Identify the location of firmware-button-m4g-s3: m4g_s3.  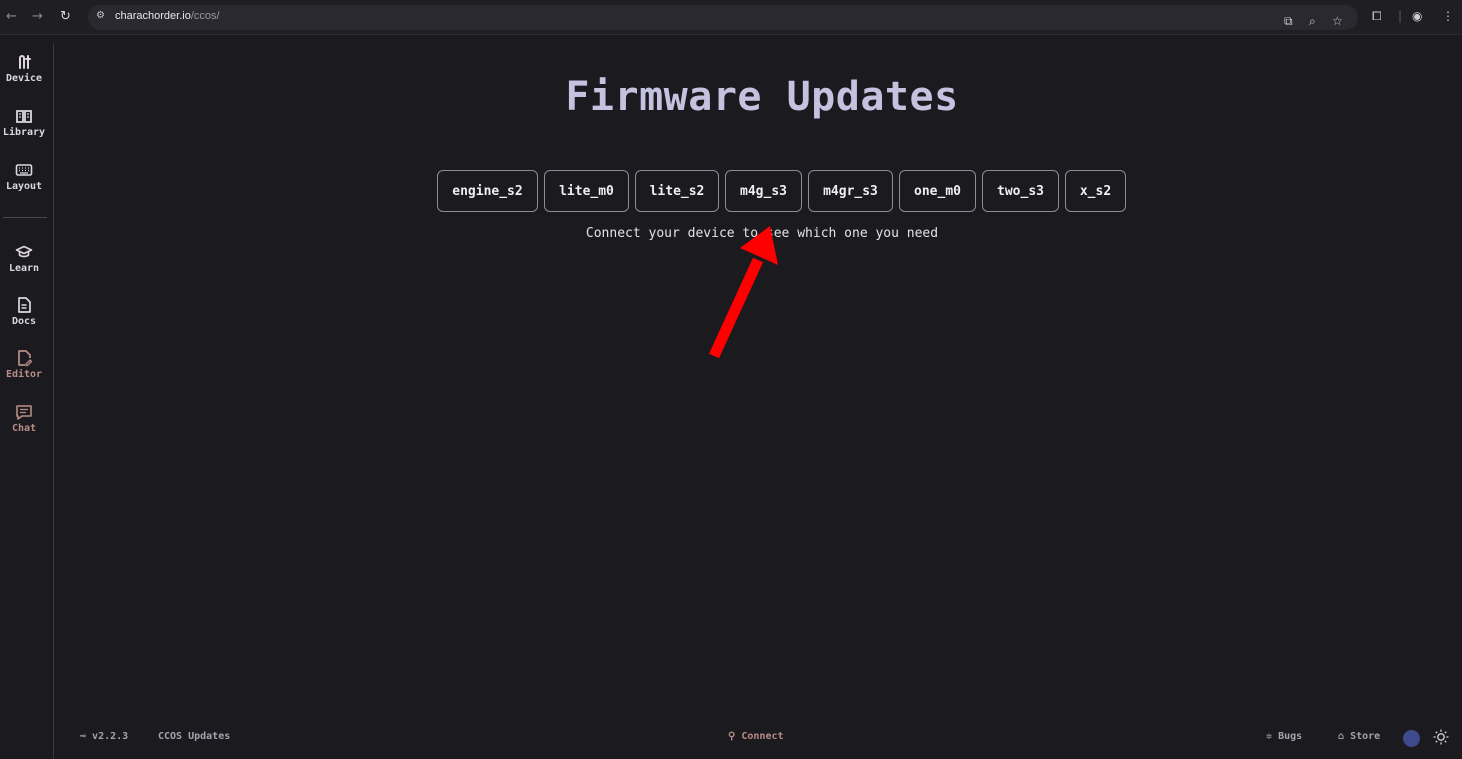
(763, 191).